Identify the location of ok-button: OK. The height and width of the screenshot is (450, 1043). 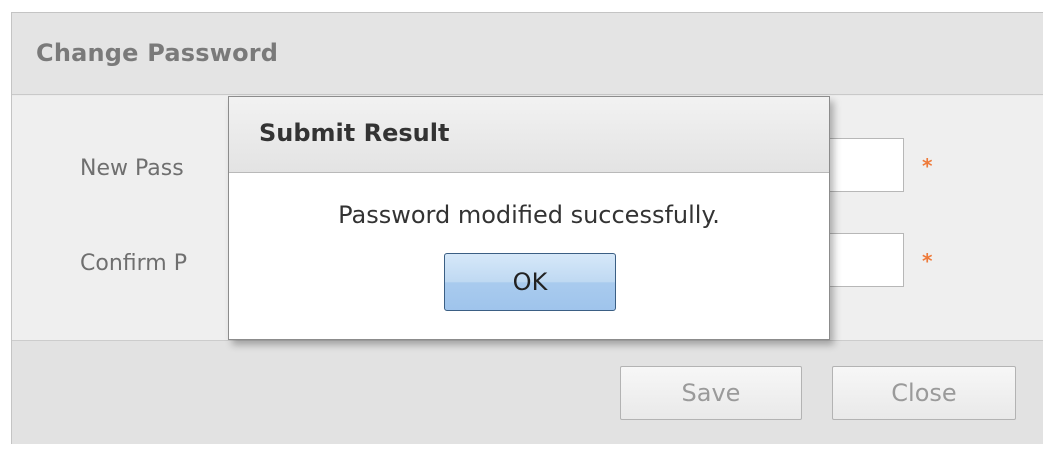
(530, 282).